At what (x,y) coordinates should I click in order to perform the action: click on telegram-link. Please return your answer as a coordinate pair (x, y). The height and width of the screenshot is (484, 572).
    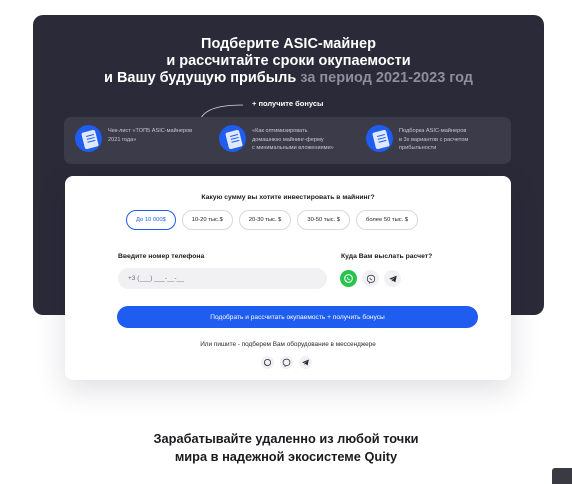
    Looking at the image, I should click on (305, 362).